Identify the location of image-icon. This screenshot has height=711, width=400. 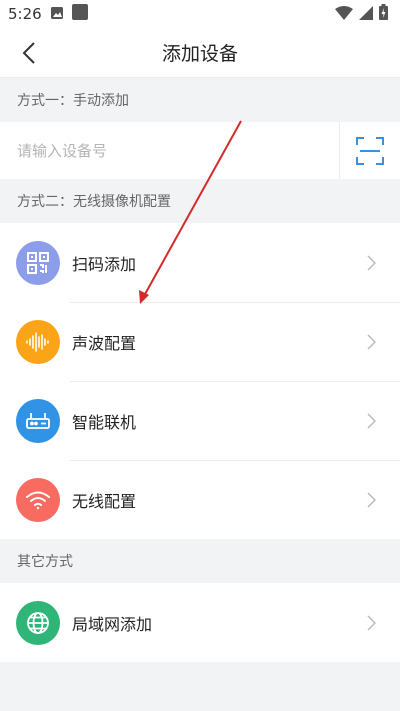
(57, 14).